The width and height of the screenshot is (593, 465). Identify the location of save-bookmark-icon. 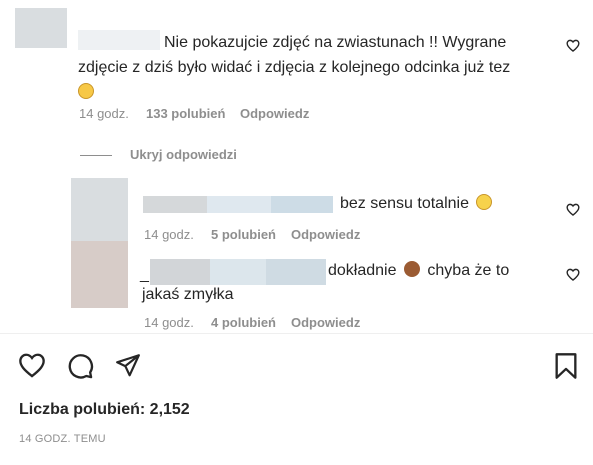
(566, 366).